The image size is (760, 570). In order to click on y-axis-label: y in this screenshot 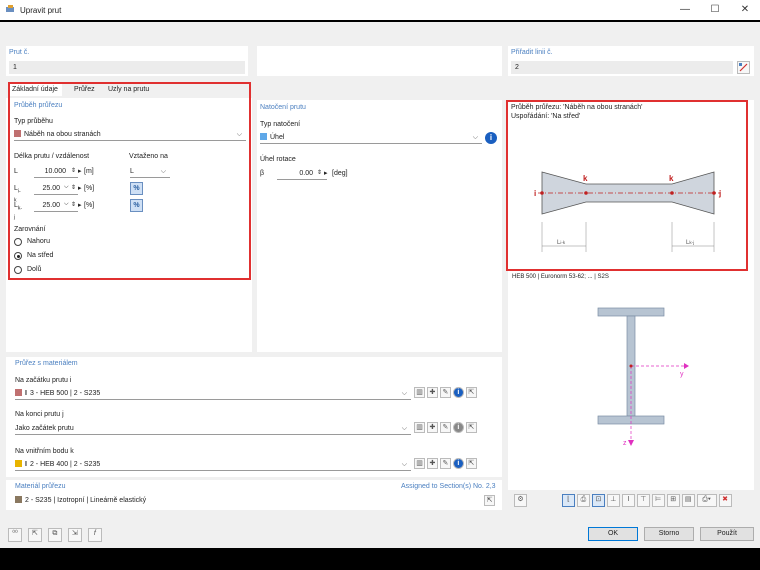, I will do `click(682, 374)`.